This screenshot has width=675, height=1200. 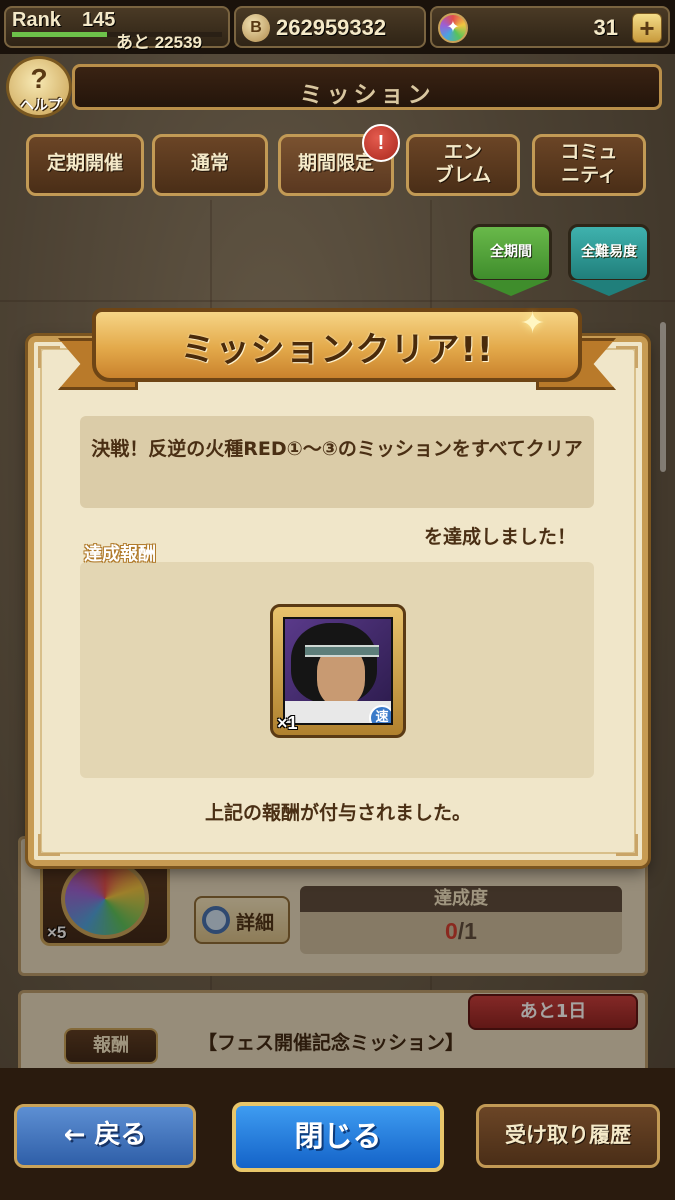 What do you see at coordinates (511, 253) in the screenshot?
I see `period-filter-button: 全期間` at bounding box center [511, 253].